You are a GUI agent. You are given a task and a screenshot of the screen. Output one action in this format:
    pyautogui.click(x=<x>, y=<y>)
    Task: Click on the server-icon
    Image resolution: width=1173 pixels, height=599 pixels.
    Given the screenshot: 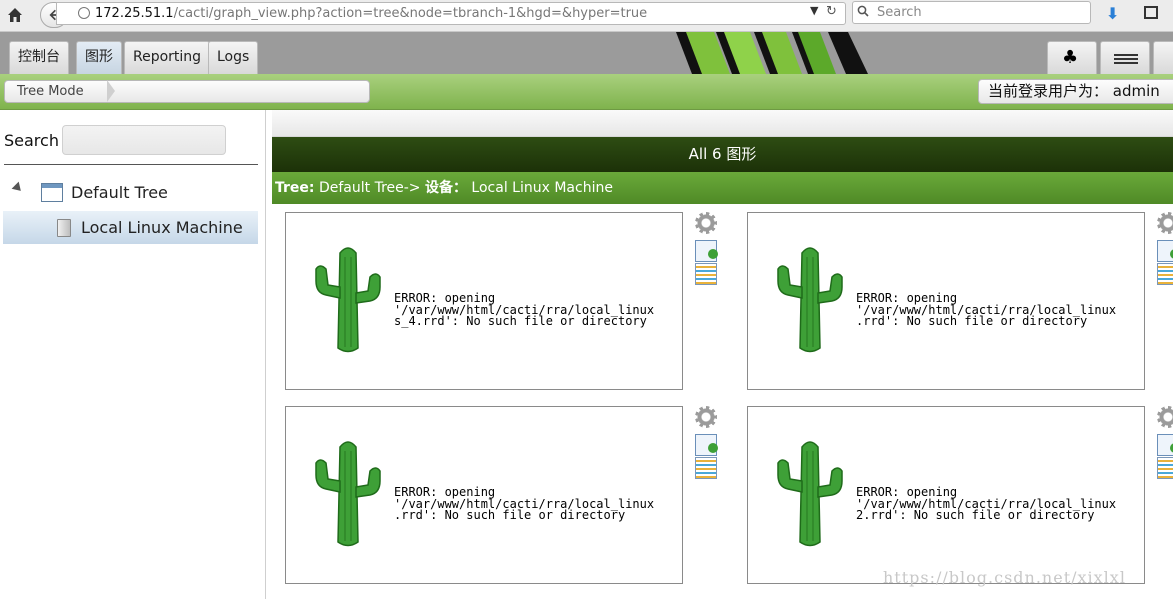 What is the action you would take?
    pyautogui.click(x=64, y=228)
    